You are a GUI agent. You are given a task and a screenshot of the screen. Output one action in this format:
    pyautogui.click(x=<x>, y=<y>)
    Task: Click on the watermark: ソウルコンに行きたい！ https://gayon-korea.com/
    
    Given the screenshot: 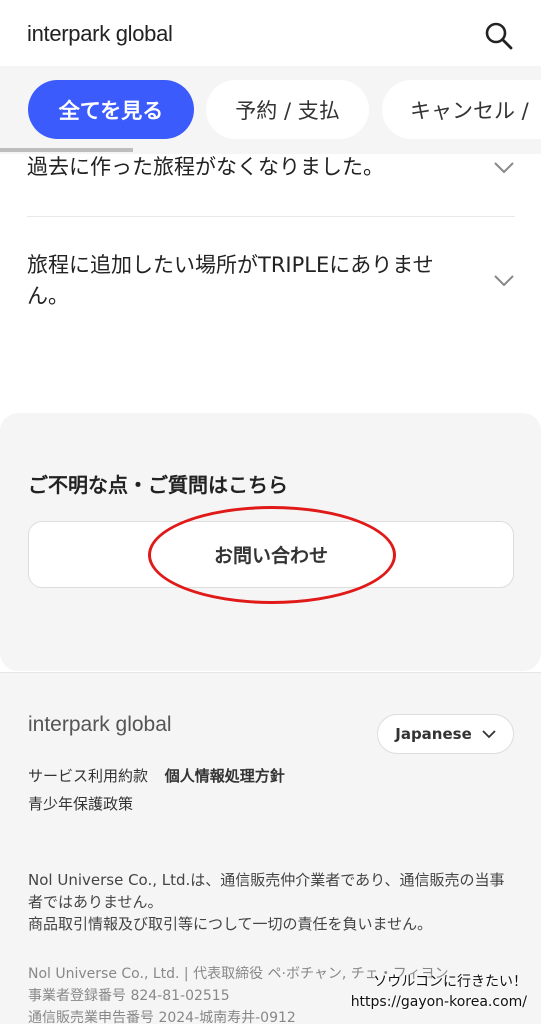 What is the action you would take?
    pyautogui.click(x=439, y=992)
    